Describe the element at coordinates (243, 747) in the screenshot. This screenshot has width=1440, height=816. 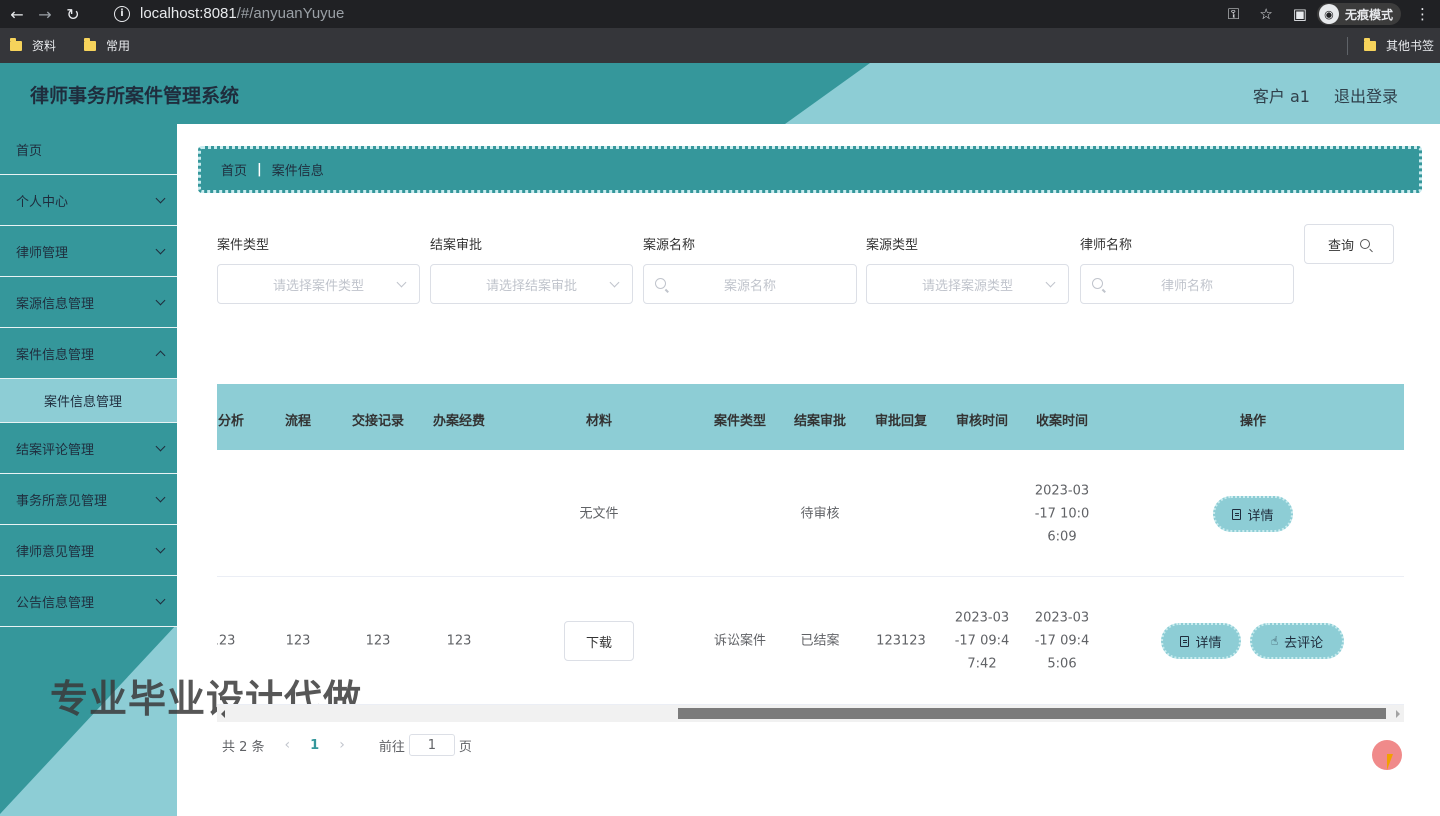
I see `total-count: 共 2 条` at that location.